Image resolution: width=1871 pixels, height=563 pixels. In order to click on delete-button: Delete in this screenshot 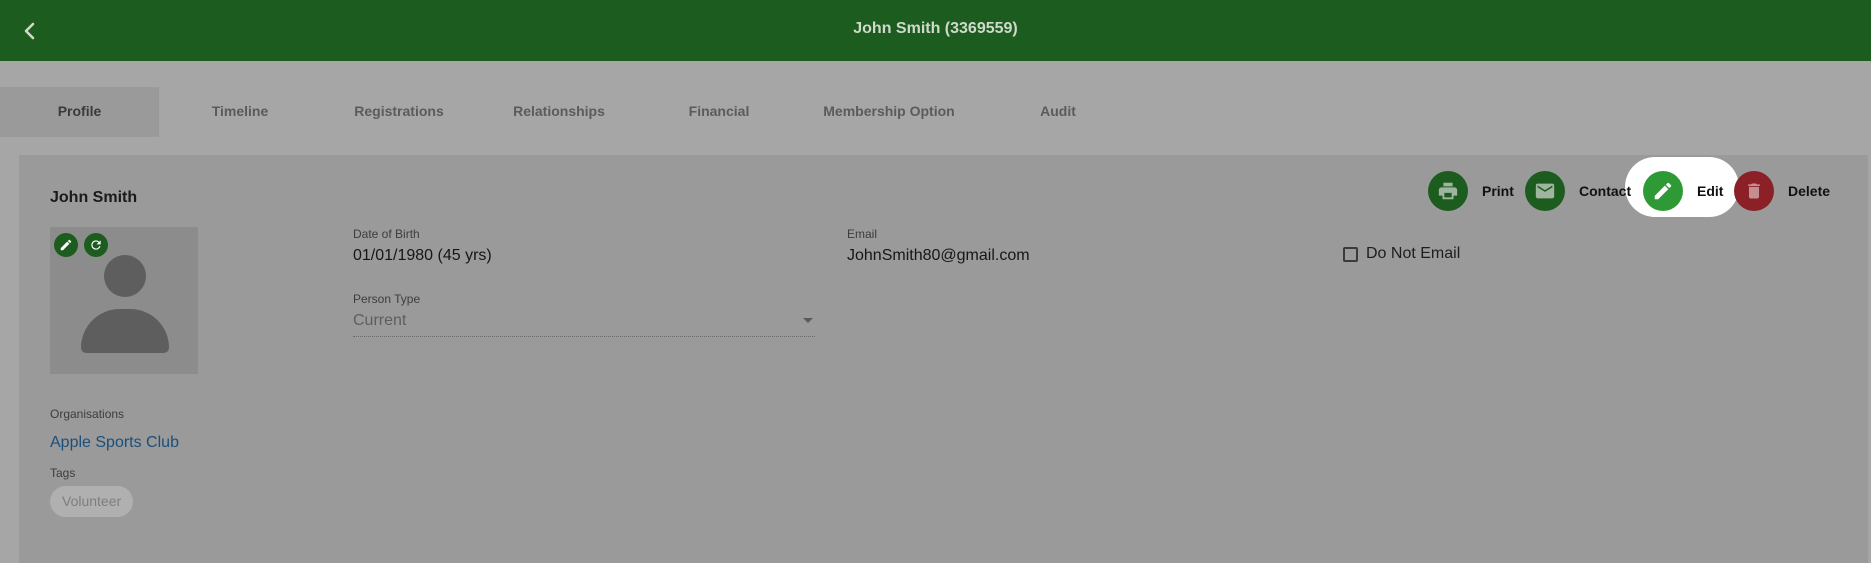, I will do `click(1782, 191)`.